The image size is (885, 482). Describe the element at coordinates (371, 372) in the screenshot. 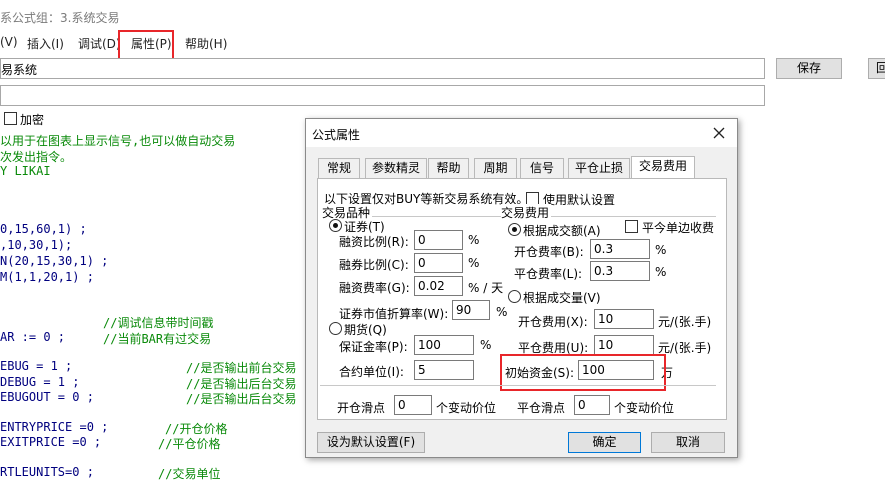

I see `contract-unit-label: 合约单位(I):` at that location.